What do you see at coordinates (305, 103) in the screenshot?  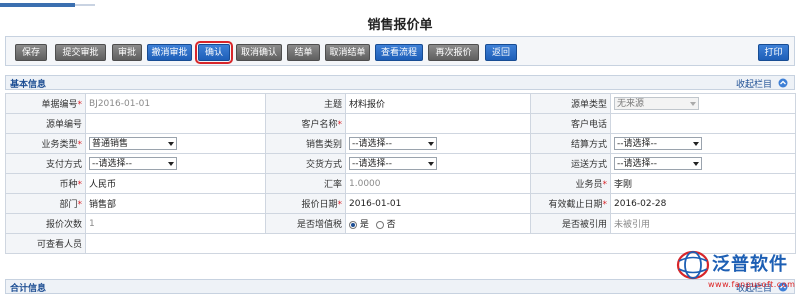 I see `subject-label: 主题` at bounding box center [305, 103].